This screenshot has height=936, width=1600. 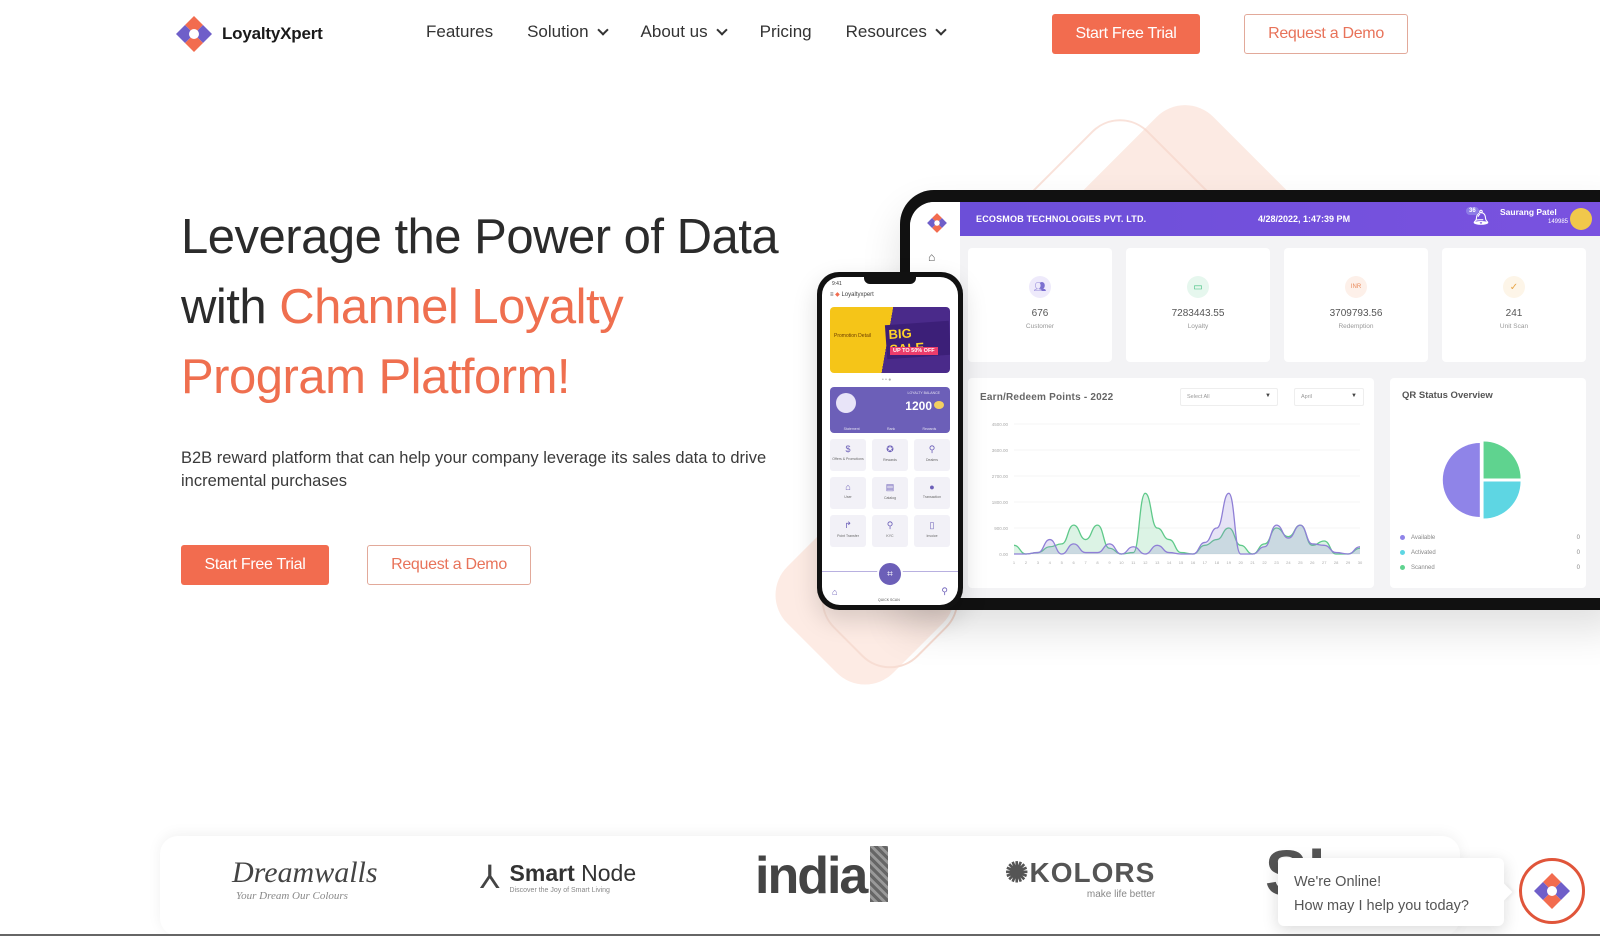 What do you see at coordinates (1288, 562) in the screenshot?
I see `x-tick-label: 24` at bounding box center [1288, 562].